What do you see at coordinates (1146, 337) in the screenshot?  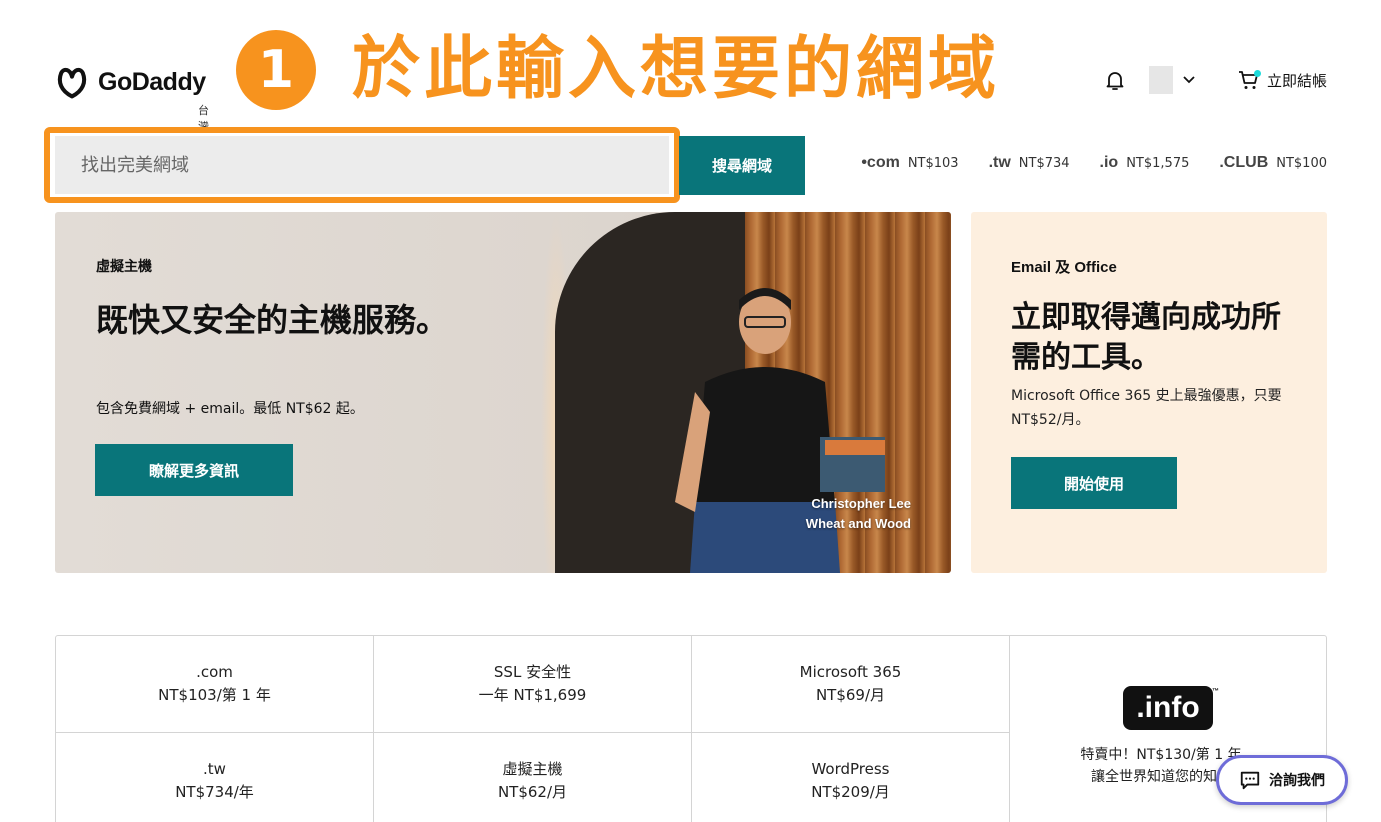 I see `card-title: 立即取得邁向成功所需的工具。` at bounding box center [1146, 337].